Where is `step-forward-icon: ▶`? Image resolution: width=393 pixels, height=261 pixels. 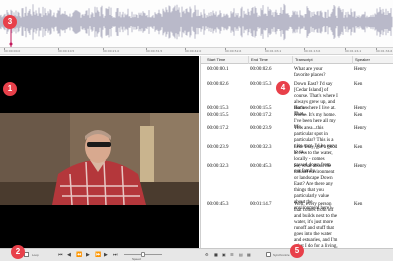
step-forward-icon: ▶ is located at coordinates (106, 255).